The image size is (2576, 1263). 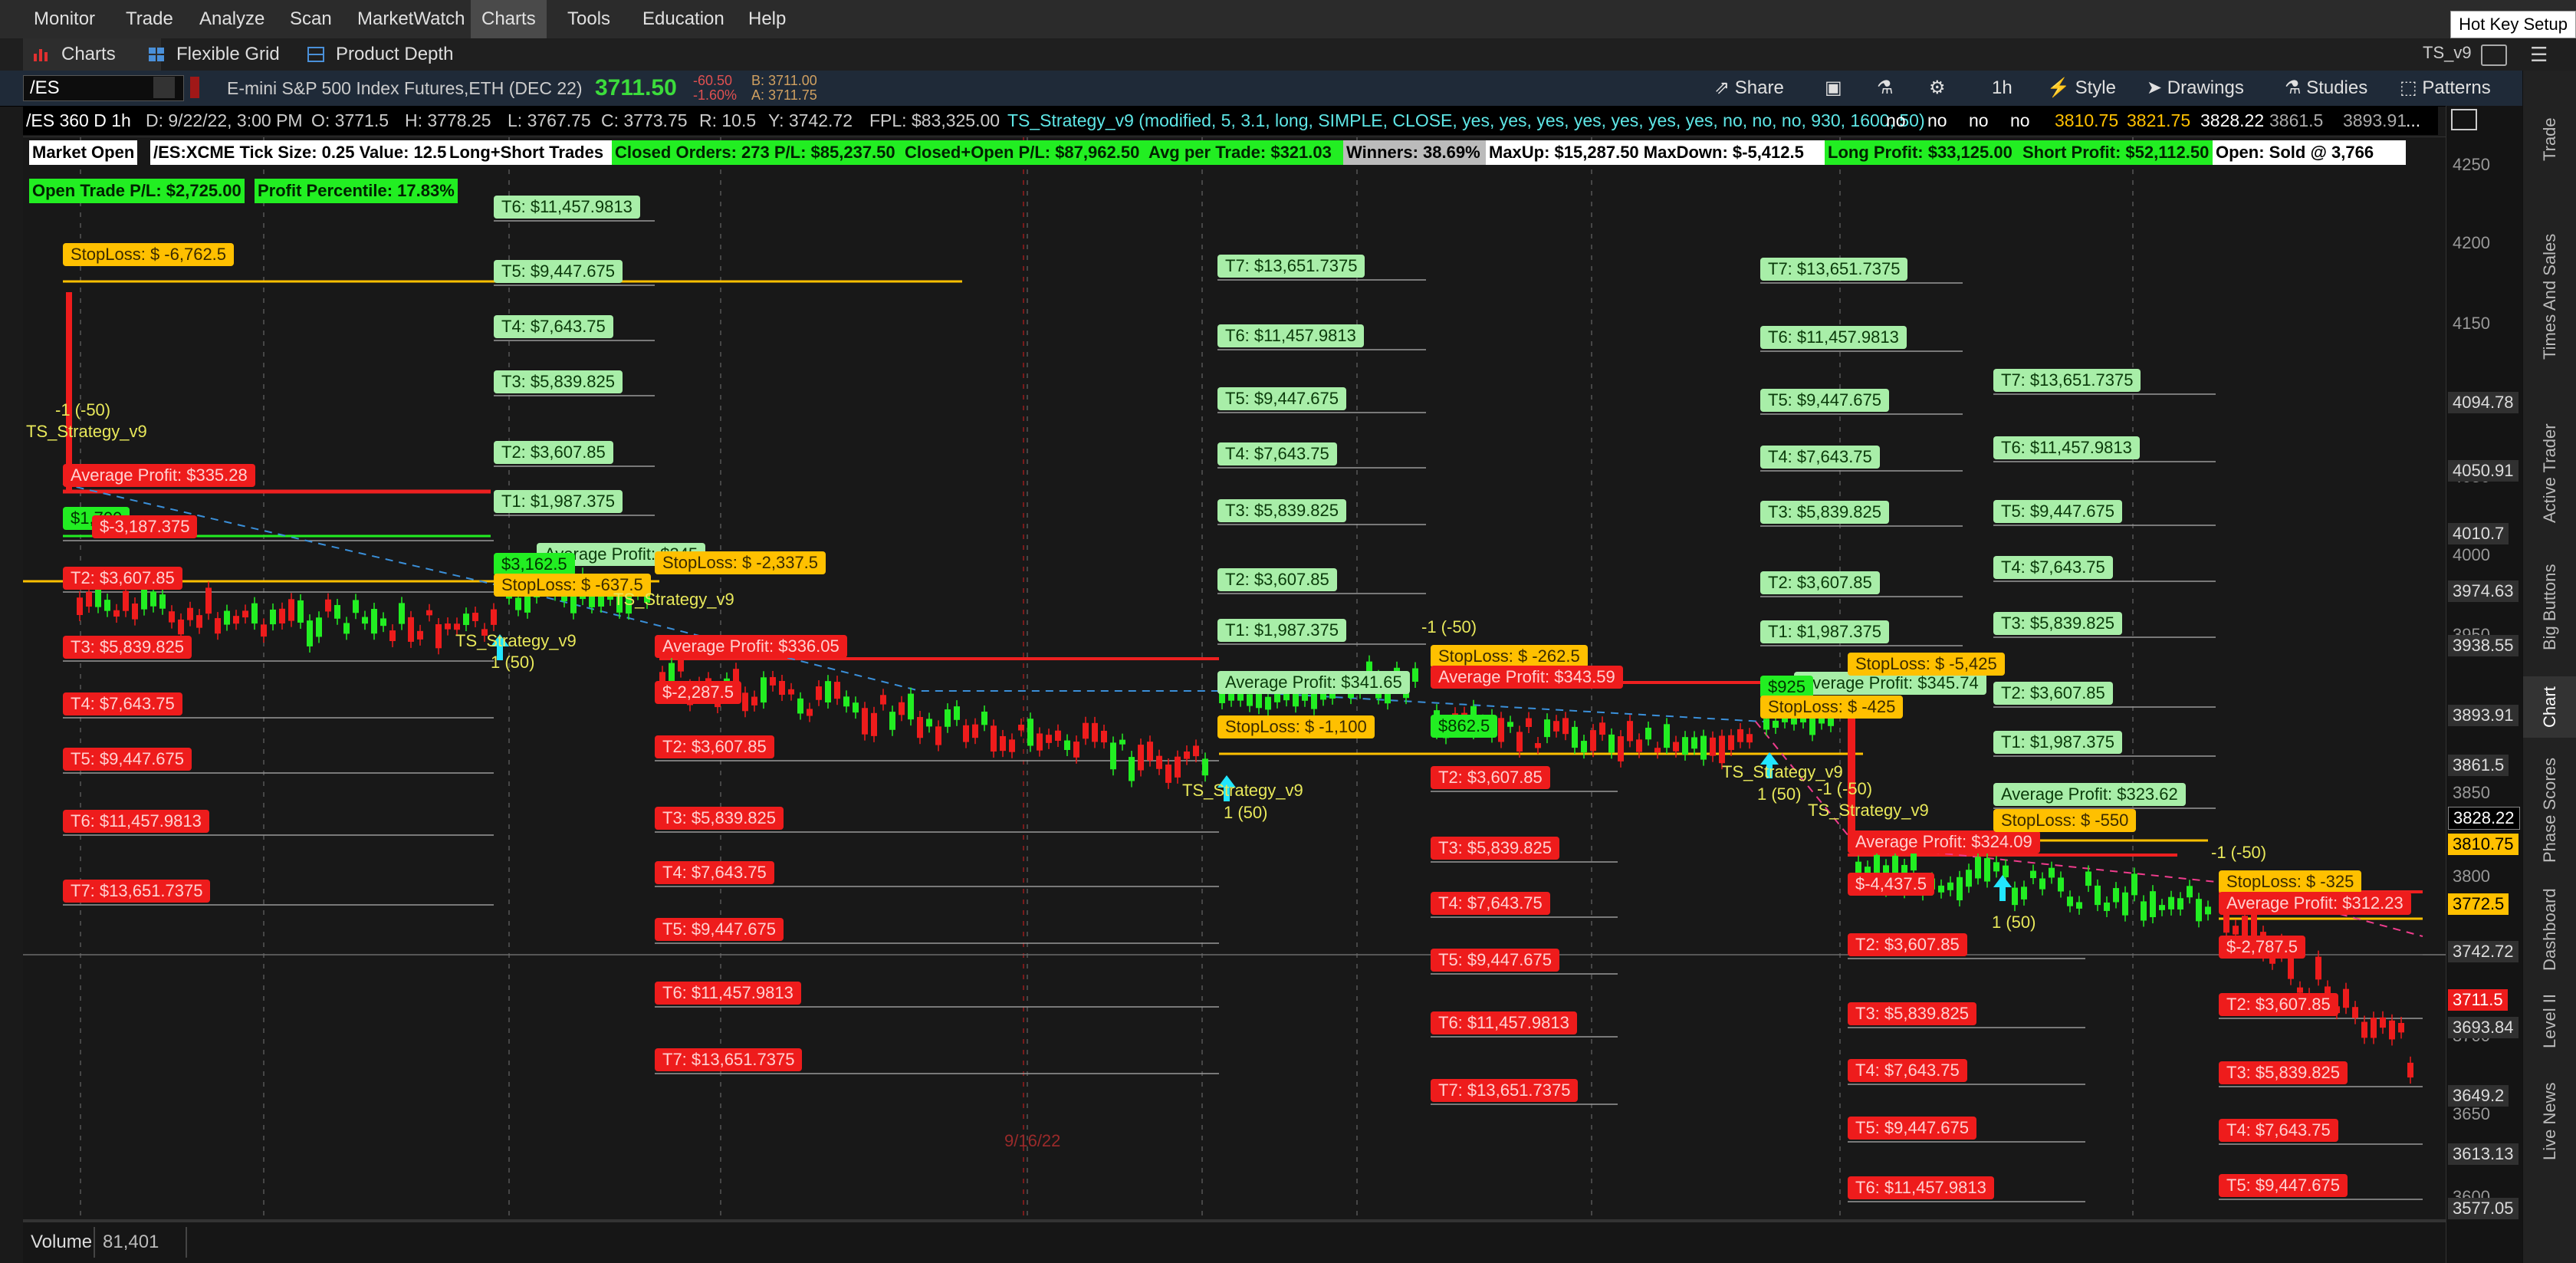 I want to click on style-button: ⚡ Style, so click(x=2081, y=88).